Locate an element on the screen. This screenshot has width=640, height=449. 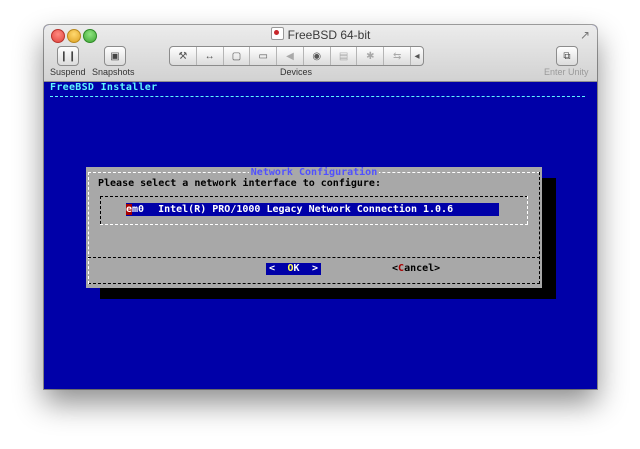
snapshot-icon: ▣ is located at coordinates (115, 56).